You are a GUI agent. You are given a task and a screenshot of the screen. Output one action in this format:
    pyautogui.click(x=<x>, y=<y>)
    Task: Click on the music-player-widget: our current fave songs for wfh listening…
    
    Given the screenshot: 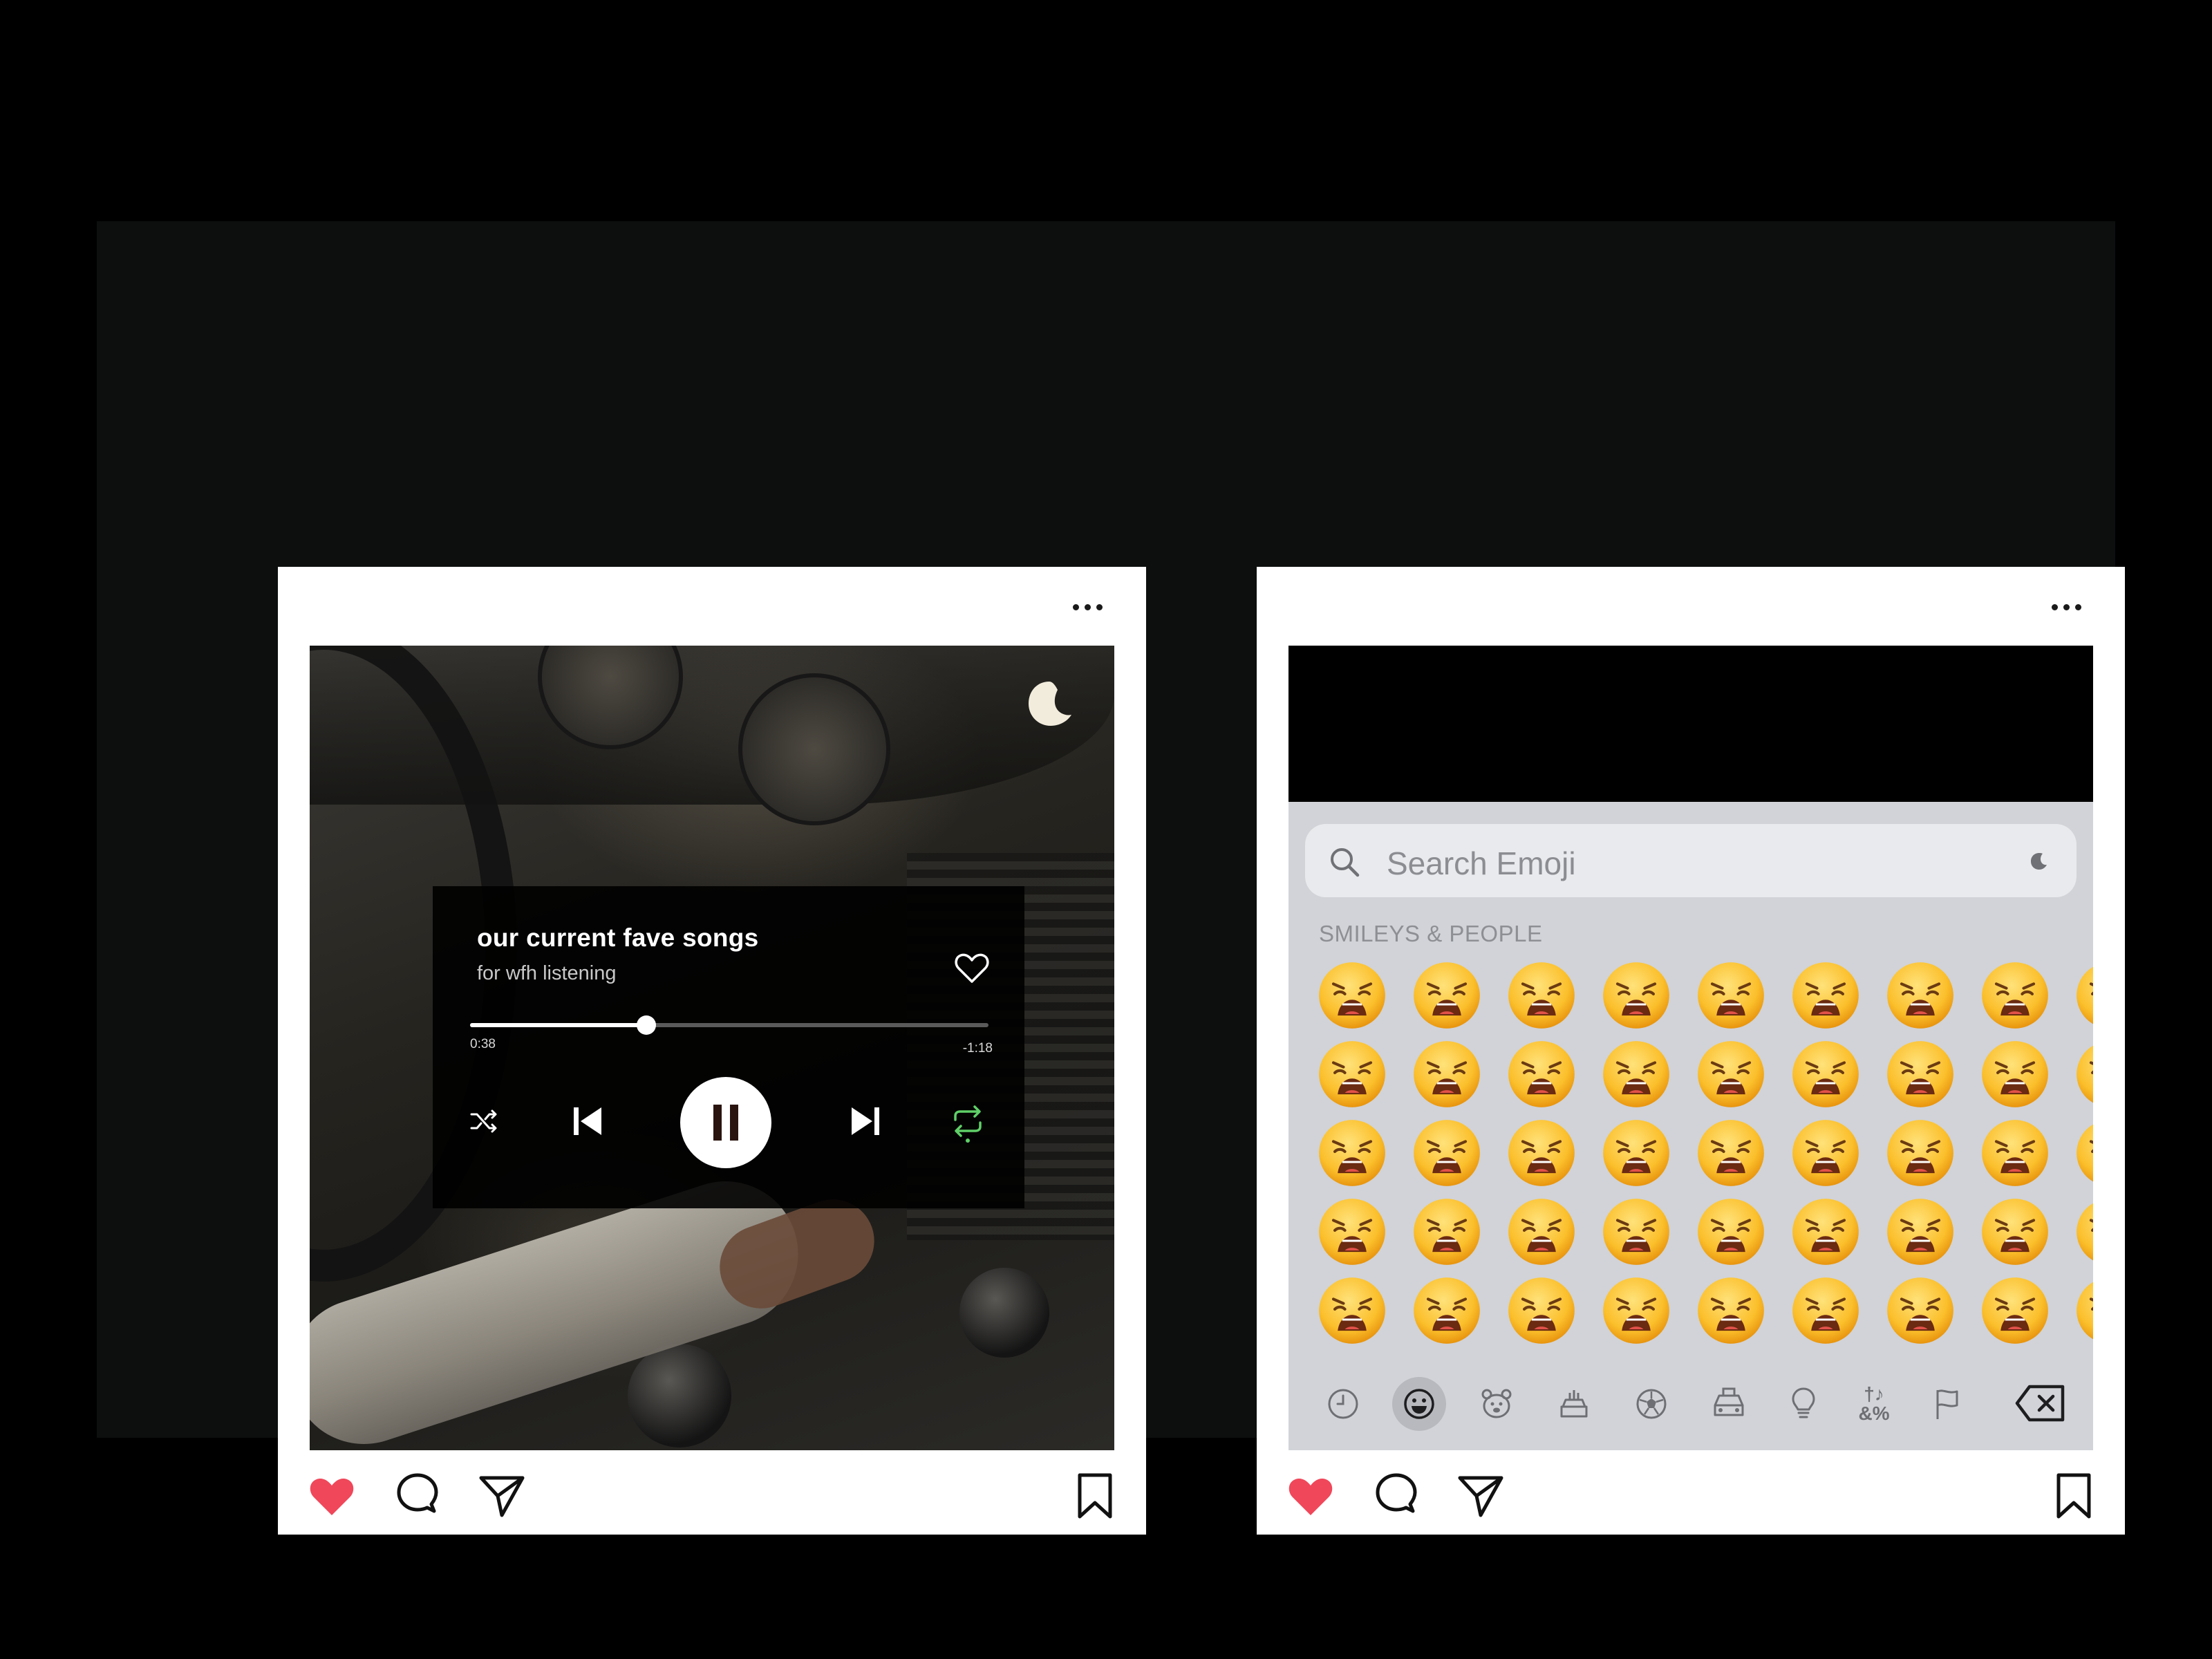 What is the action you would take?
    pyautogui.click(x=728, y=1047)
    